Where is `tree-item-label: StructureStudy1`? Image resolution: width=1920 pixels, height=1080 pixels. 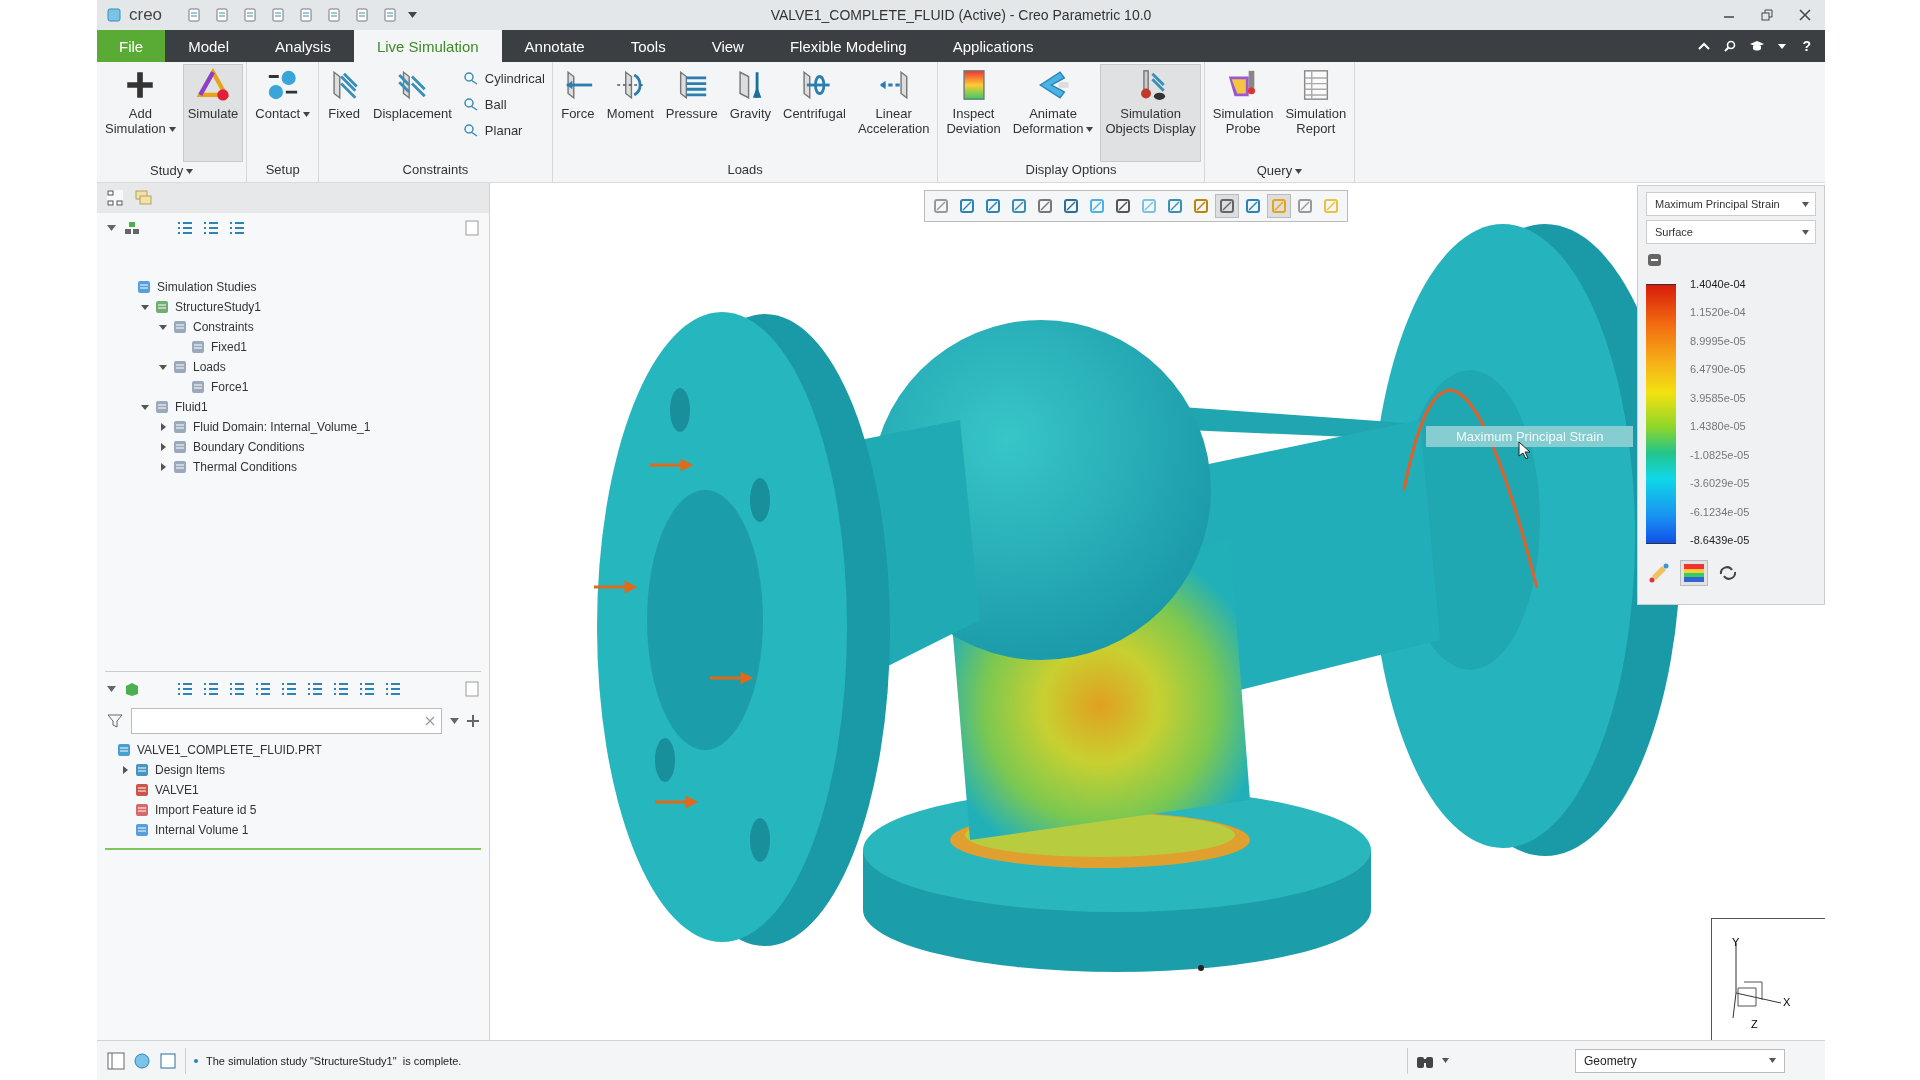 tree-item-label: StructureStudy1 is located at coordinates (218, 307).